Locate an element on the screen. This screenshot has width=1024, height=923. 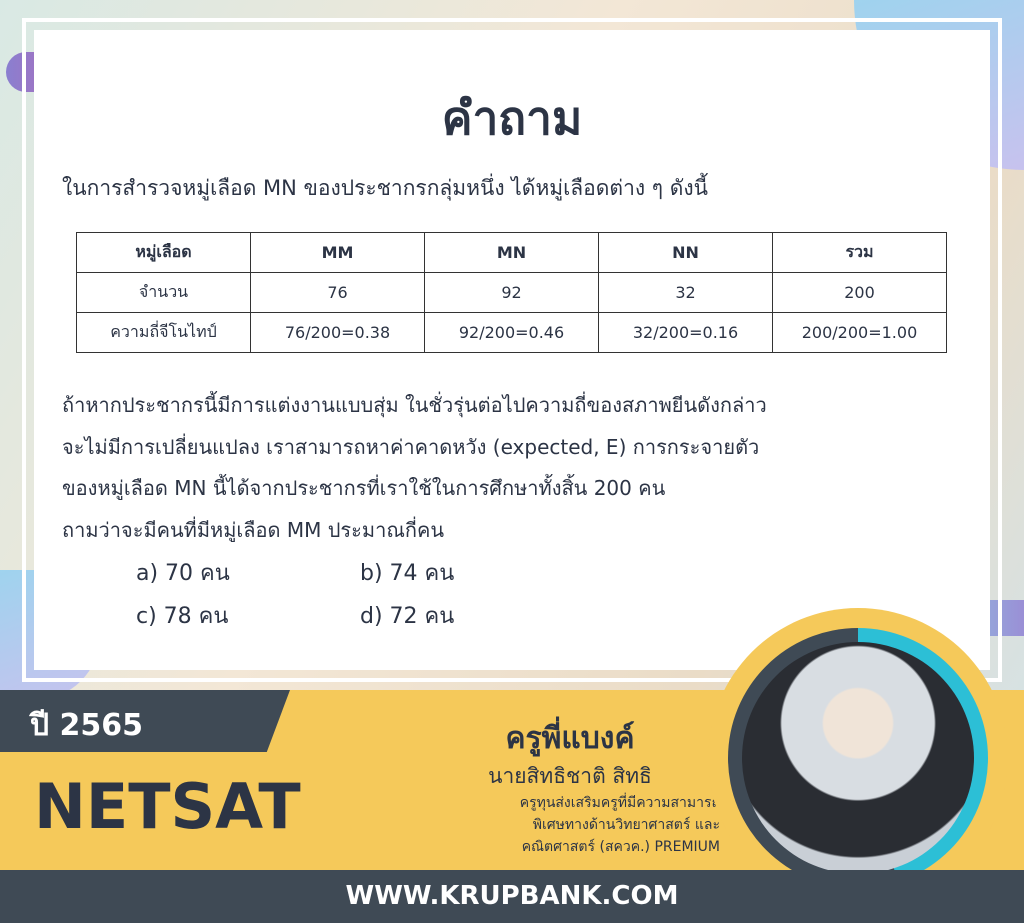
table-cell: 92 is located at coordinates (511, 292).